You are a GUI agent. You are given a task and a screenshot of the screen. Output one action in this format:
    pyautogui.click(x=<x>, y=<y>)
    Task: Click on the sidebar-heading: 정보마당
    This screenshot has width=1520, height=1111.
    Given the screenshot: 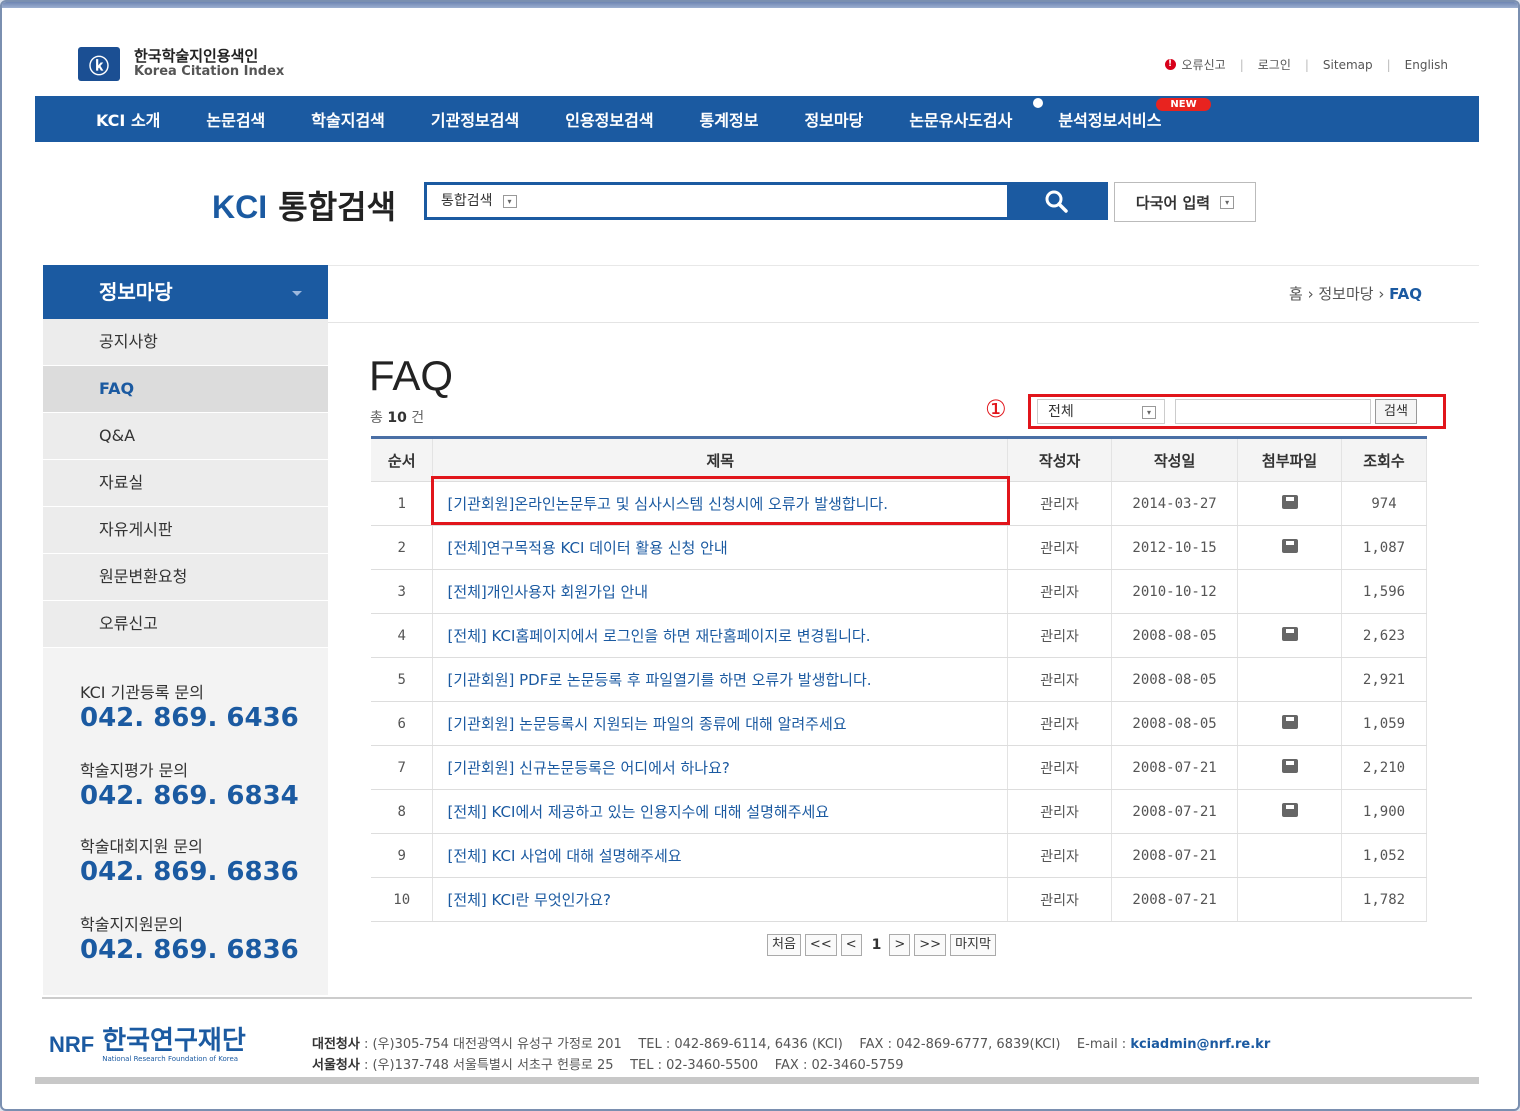 What is the action you would take?
    pyautogui.click(x=185, y=292)
    